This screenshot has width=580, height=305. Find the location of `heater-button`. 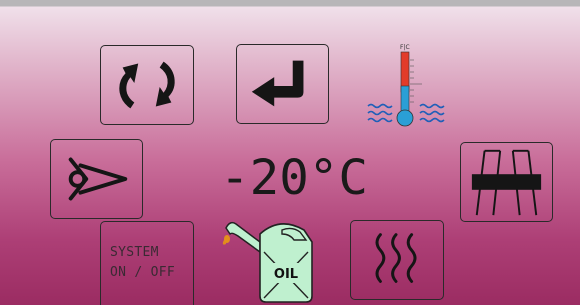

heater-button is located at coordinates (397, 260).